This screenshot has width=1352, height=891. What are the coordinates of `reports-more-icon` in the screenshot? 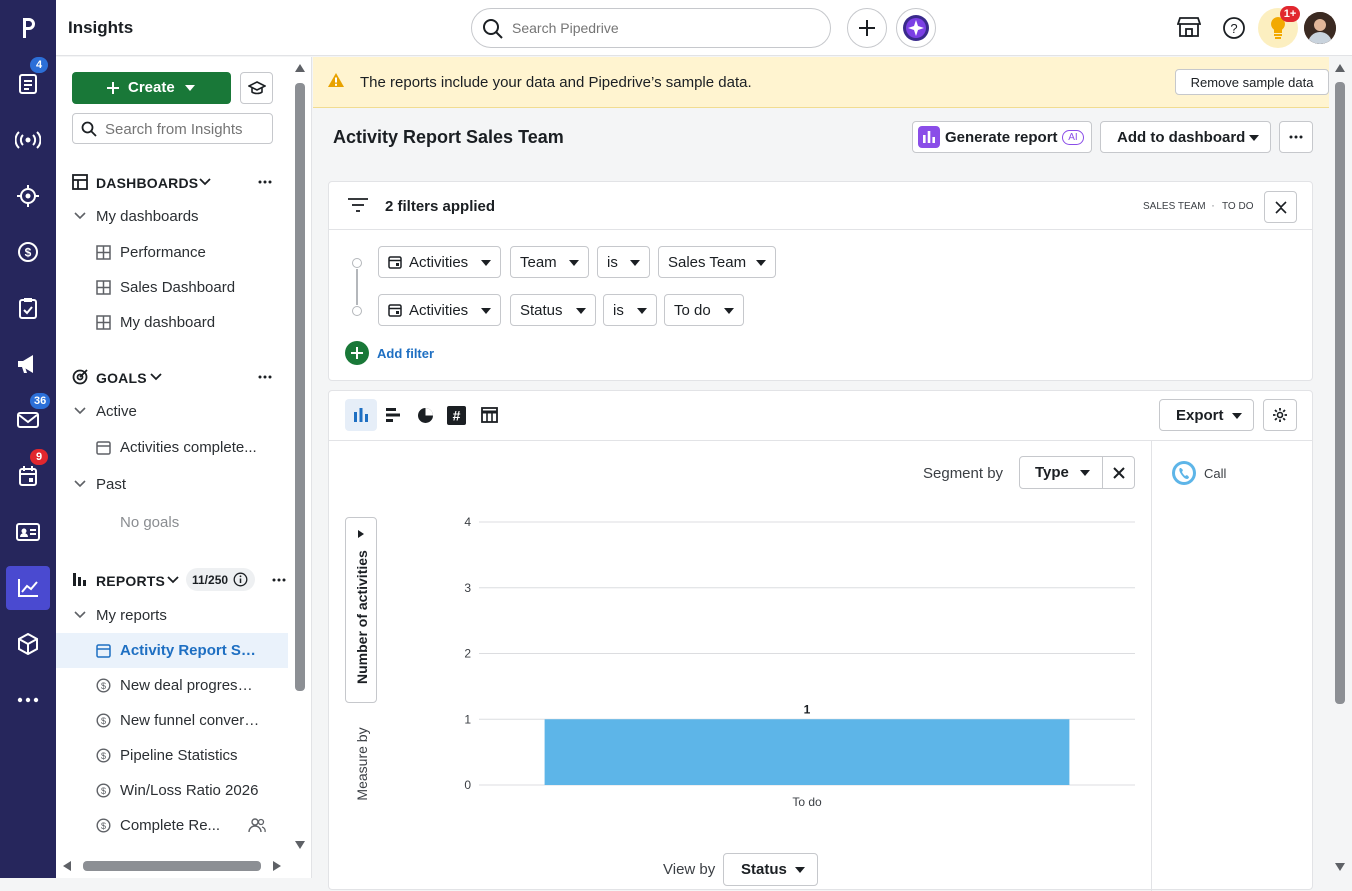 It's located at (279, 580).